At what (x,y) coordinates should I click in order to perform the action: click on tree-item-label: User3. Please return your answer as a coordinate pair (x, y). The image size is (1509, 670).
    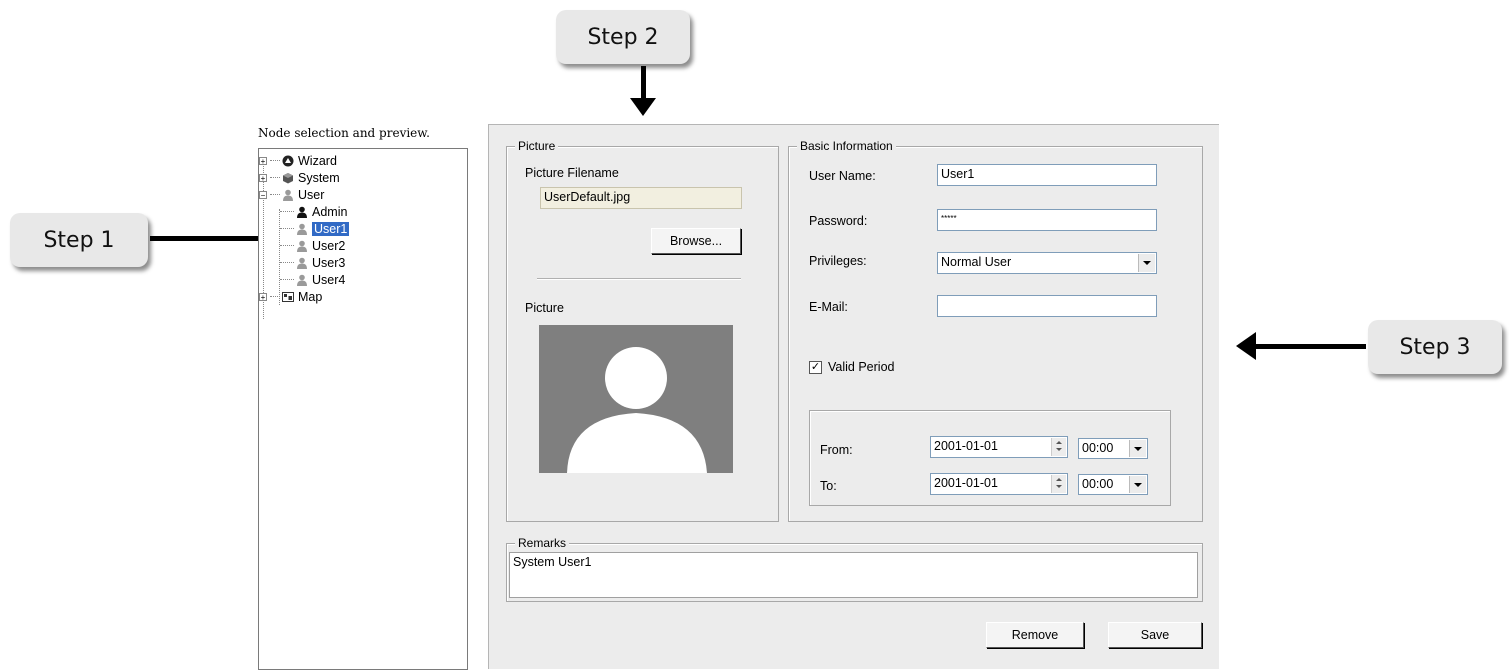
    Looking at the image, I should click on (329, 262).